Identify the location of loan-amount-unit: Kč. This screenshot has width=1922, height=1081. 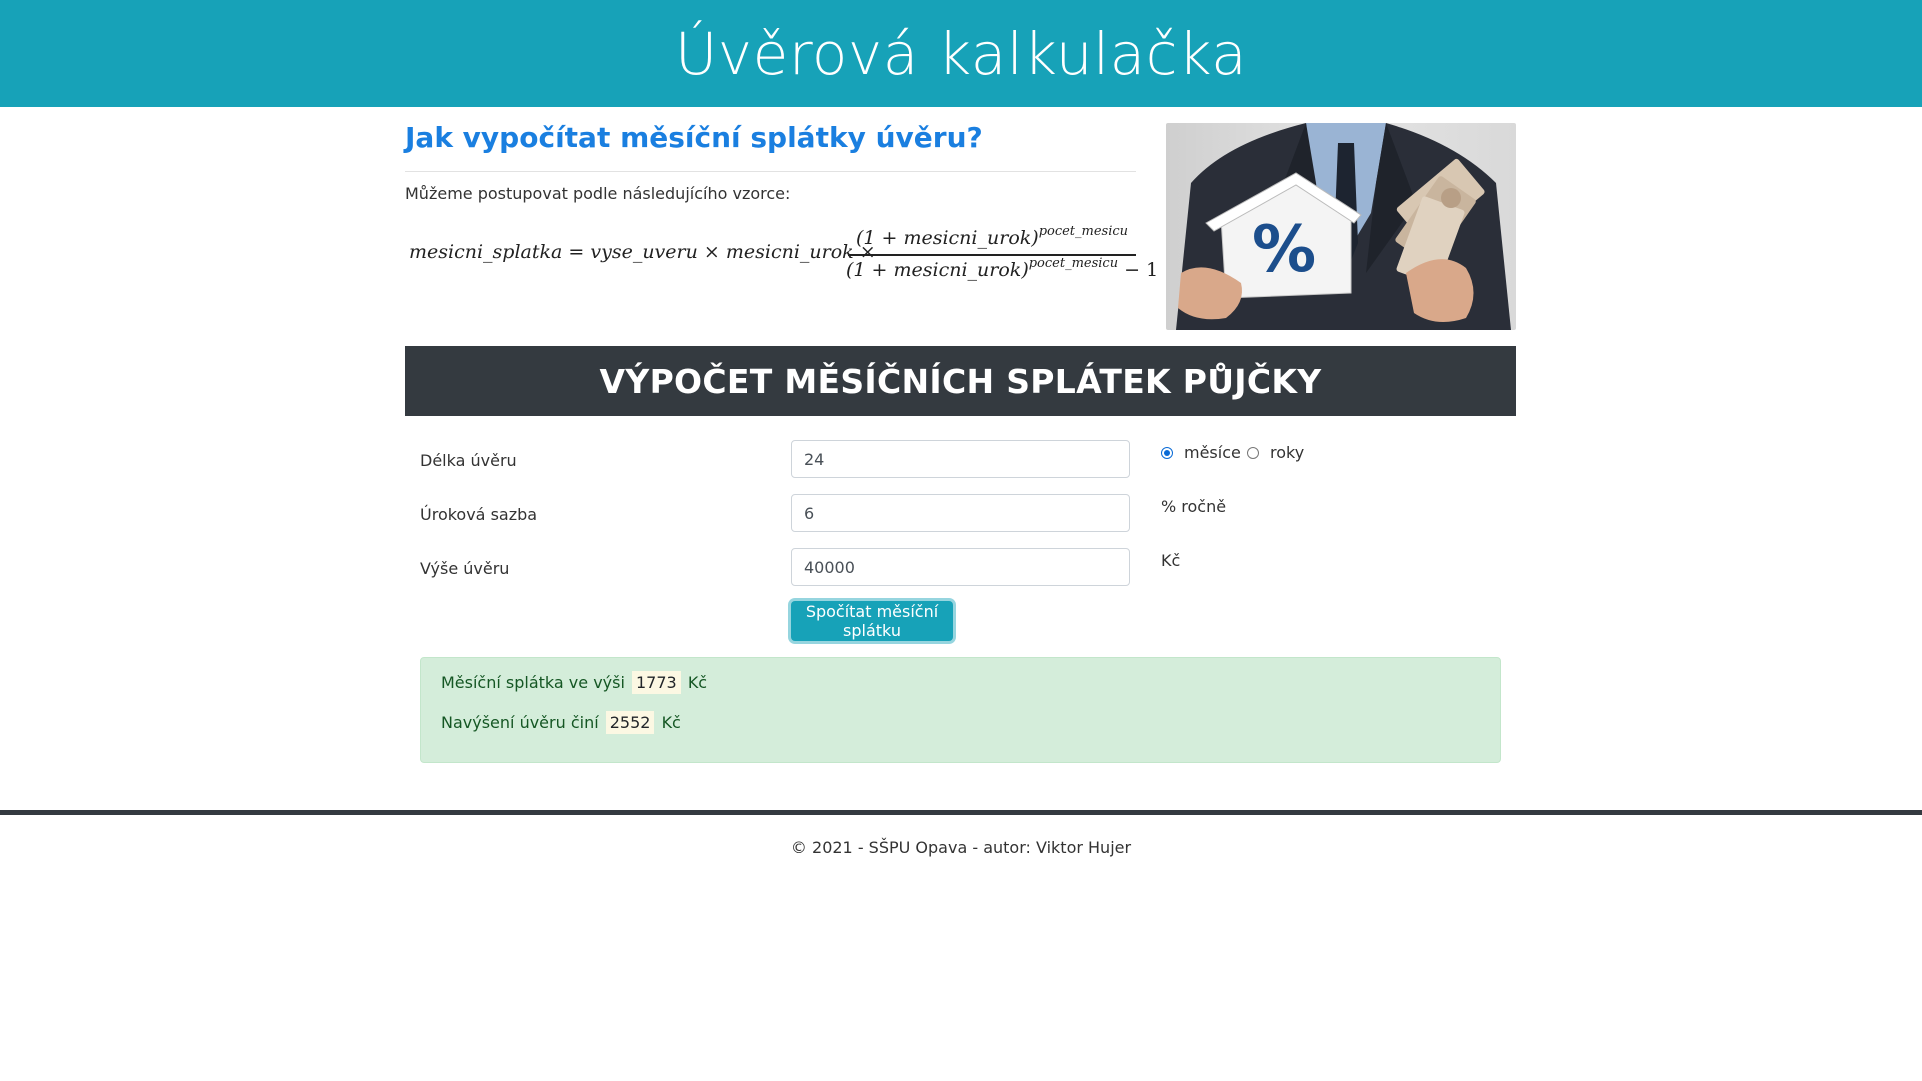
(1171, 560).